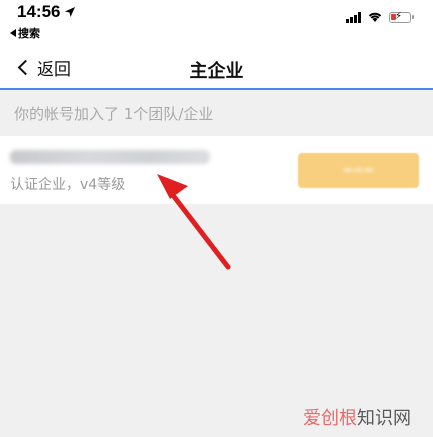 This screenshot has width=433, height=437. What do you see at coordinates (330, 418) in the screenshot?
I see `watermark-red-part: 爱创根` at bounding box center [330, 418].